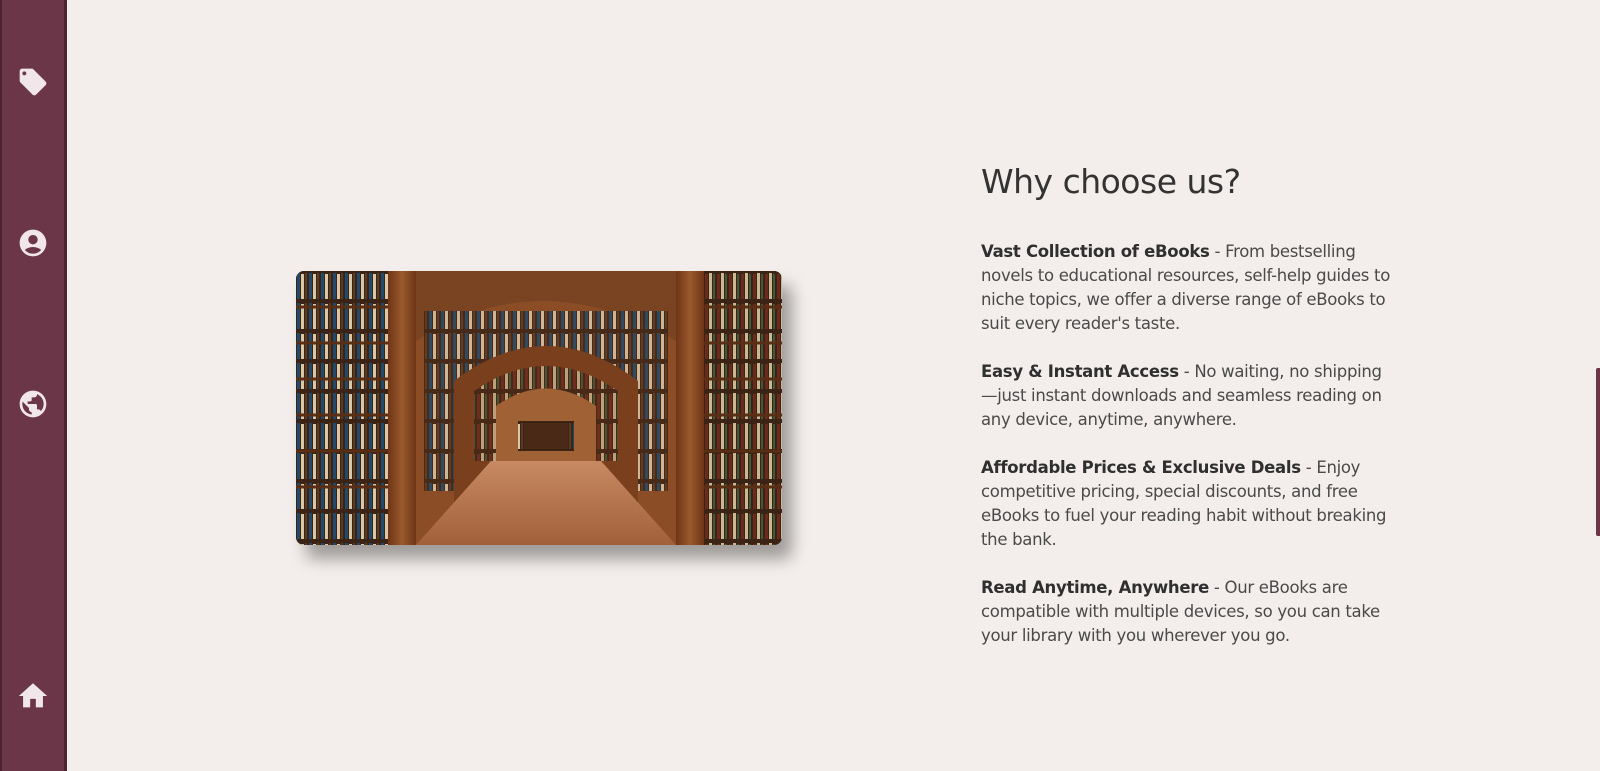 This screenshot has width=1600, height=771. Describe the element at coordinates (1080, 371) in the screenshot. I see `feature-title: Easy & Instant Access` at that location.